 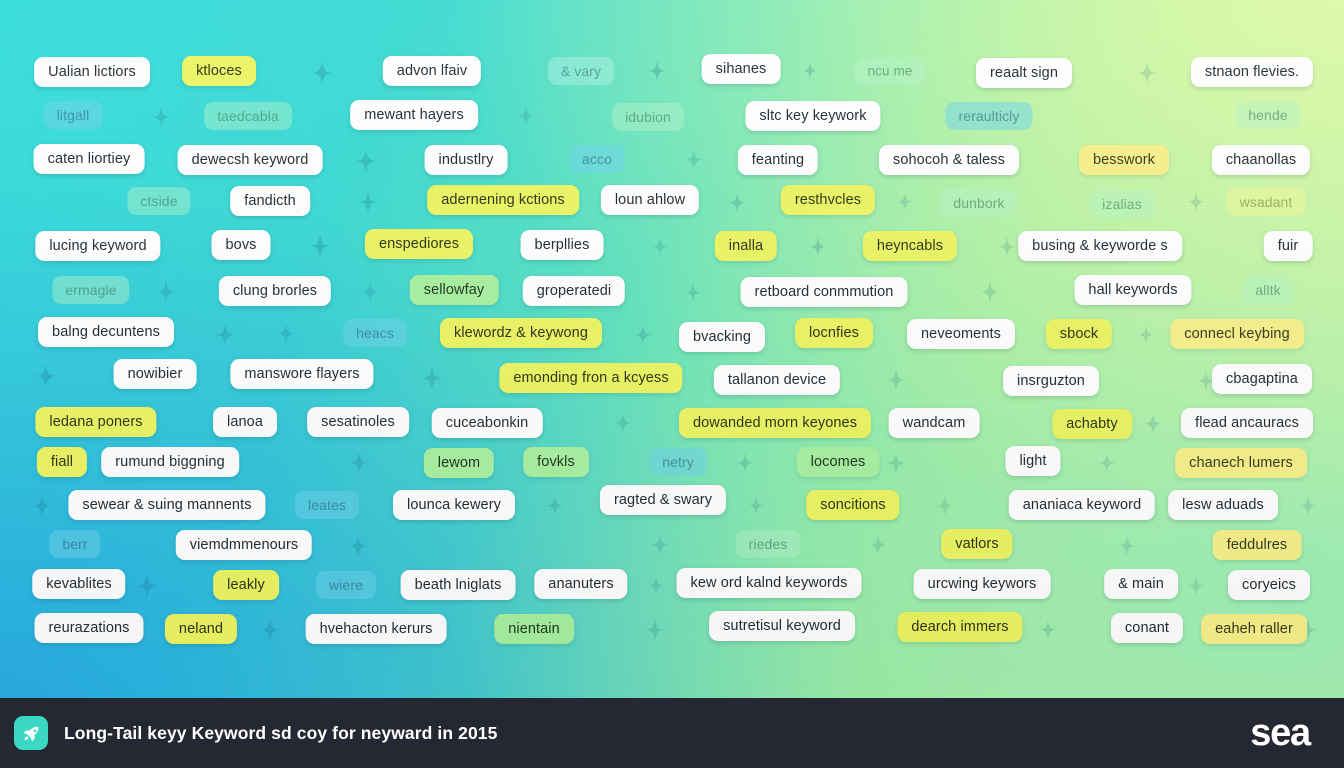 What do you see at coordinates (1252, 72) in the screenshot?
I see `keyword-tag: stnaon flevies.` at bounding box center [1252, 72].